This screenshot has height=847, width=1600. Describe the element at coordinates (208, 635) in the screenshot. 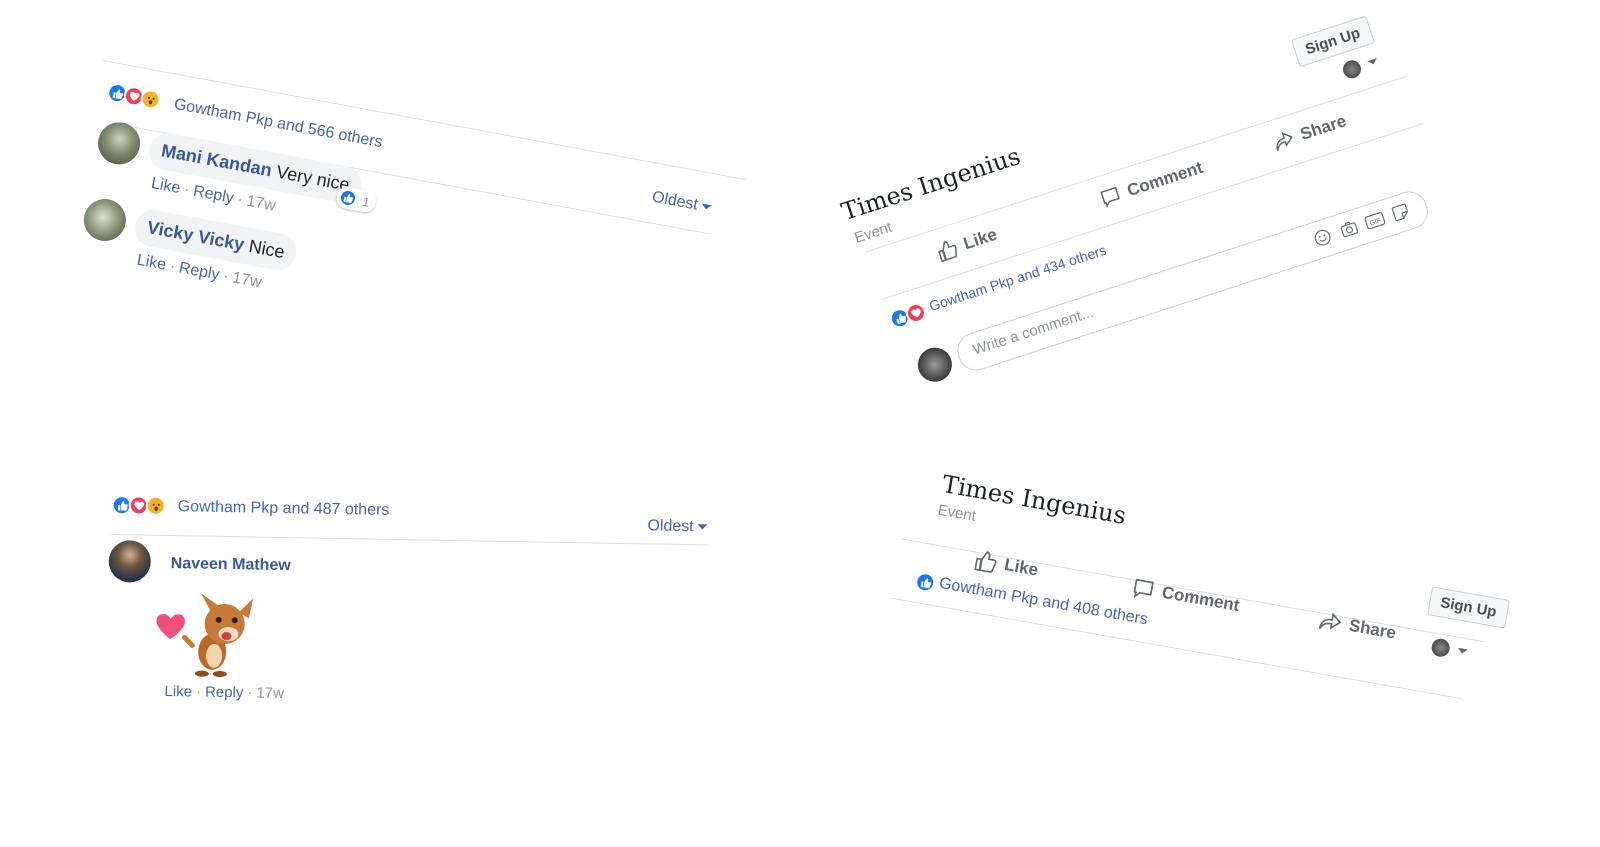

I see `dog-heart-sticker` at that location.